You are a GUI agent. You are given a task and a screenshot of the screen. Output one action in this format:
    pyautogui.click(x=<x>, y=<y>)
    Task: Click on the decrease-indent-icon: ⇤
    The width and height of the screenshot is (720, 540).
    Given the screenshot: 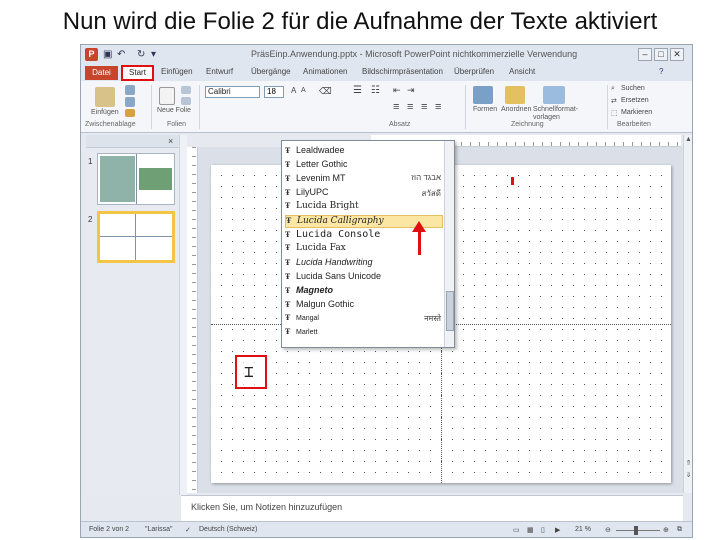 What is the action you would take?
    pyautogui.click(x=397, y=90)
    